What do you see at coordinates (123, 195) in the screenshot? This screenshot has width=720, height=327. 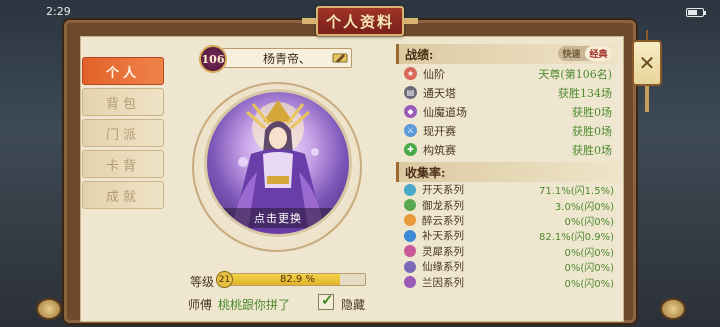 I see `tab-achievements: 成就` at bounding box center [123, 195].